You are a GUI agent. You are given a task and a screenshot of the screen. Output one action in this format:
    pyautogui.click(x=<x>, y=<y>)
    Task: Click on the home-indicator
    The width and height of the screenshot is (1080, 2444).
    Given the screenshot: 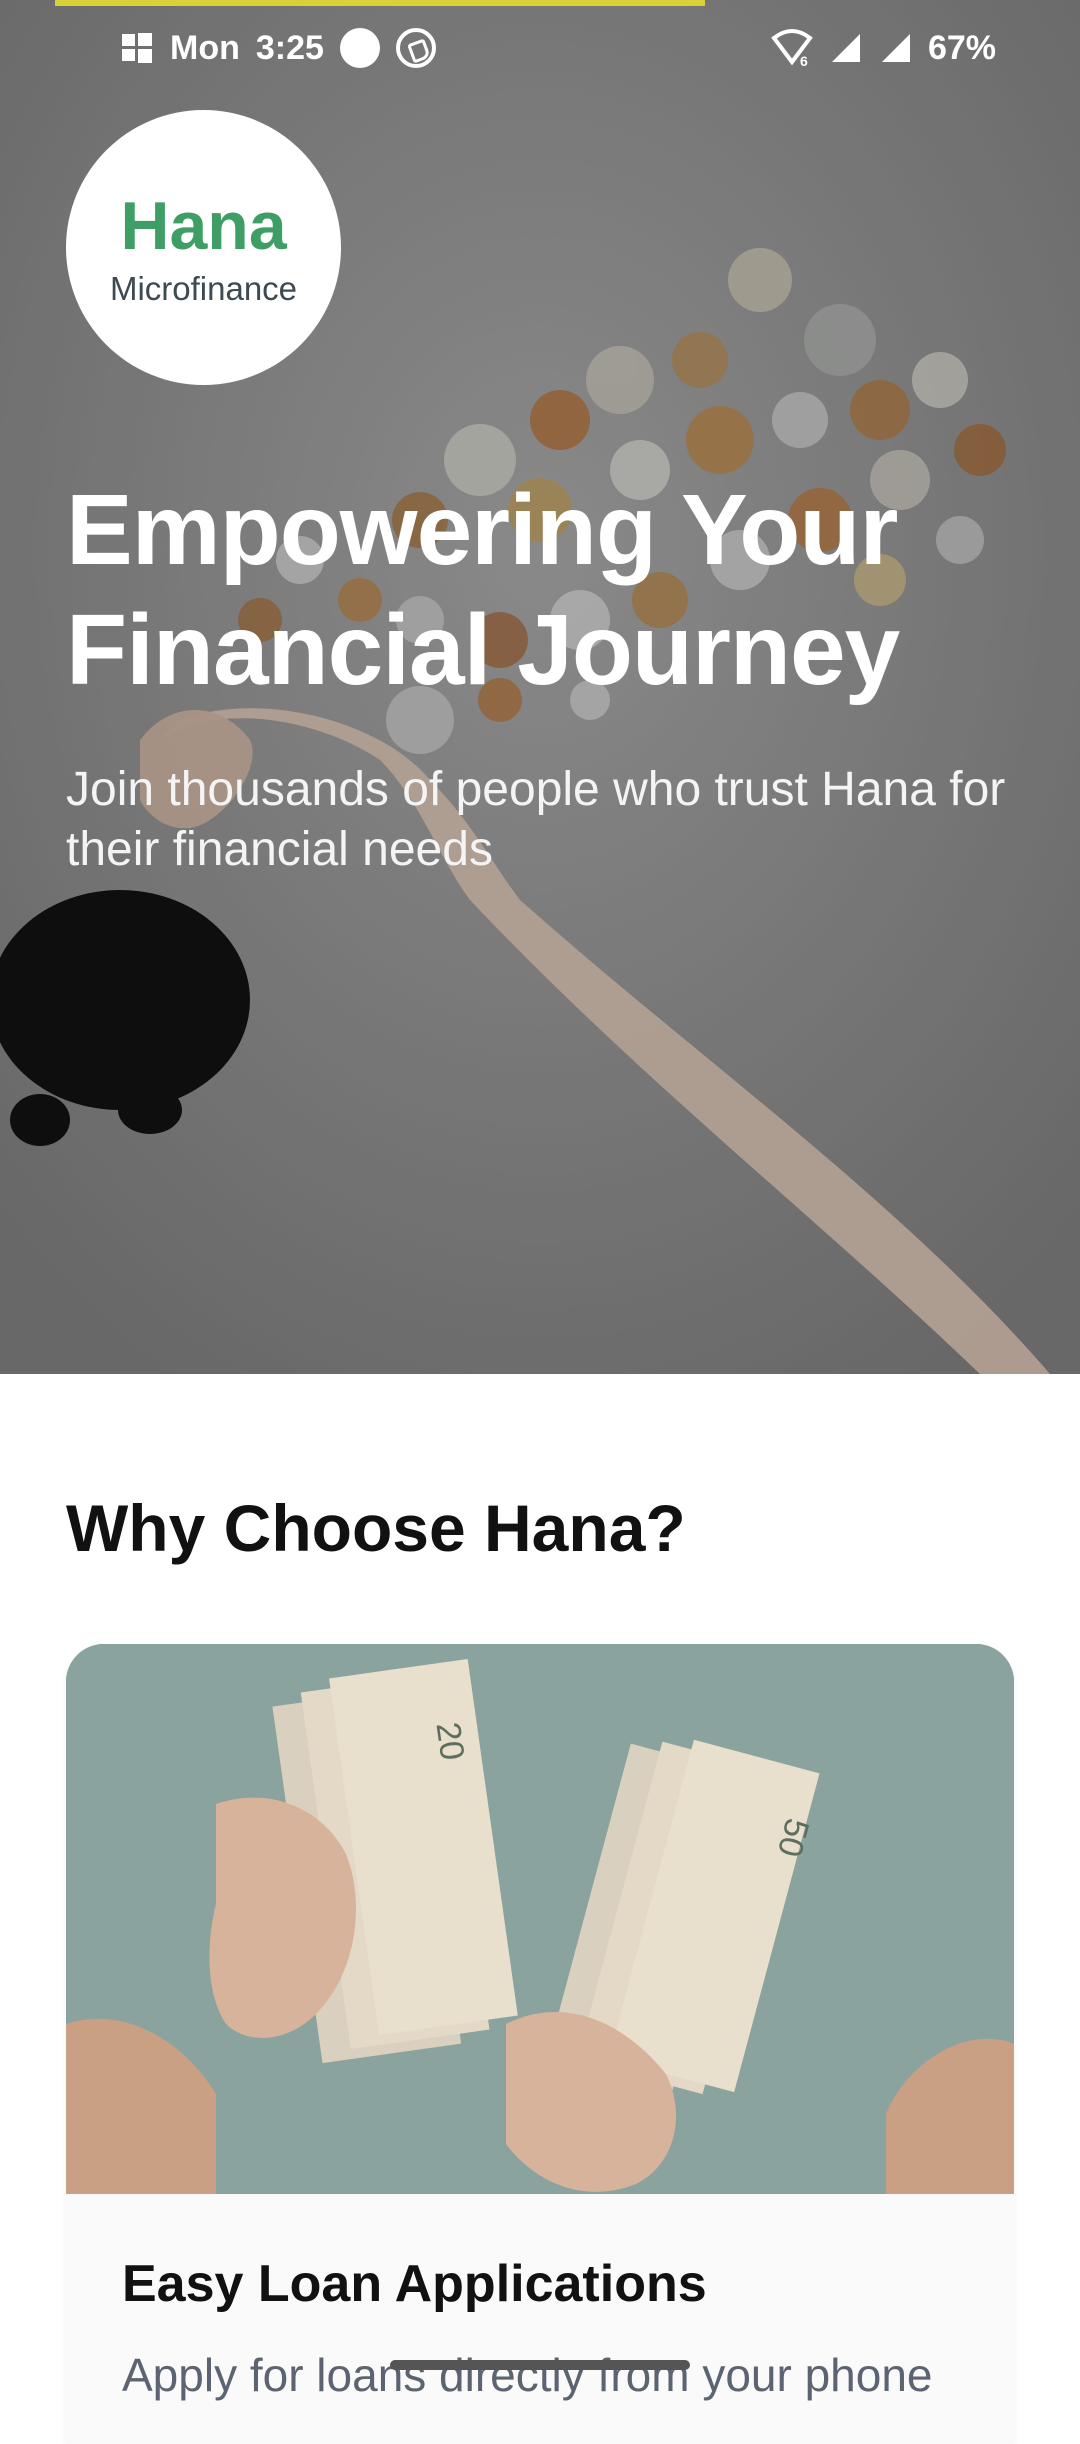 What is the action you would take?
    pyautogui.click(x=540, y=2365)
    